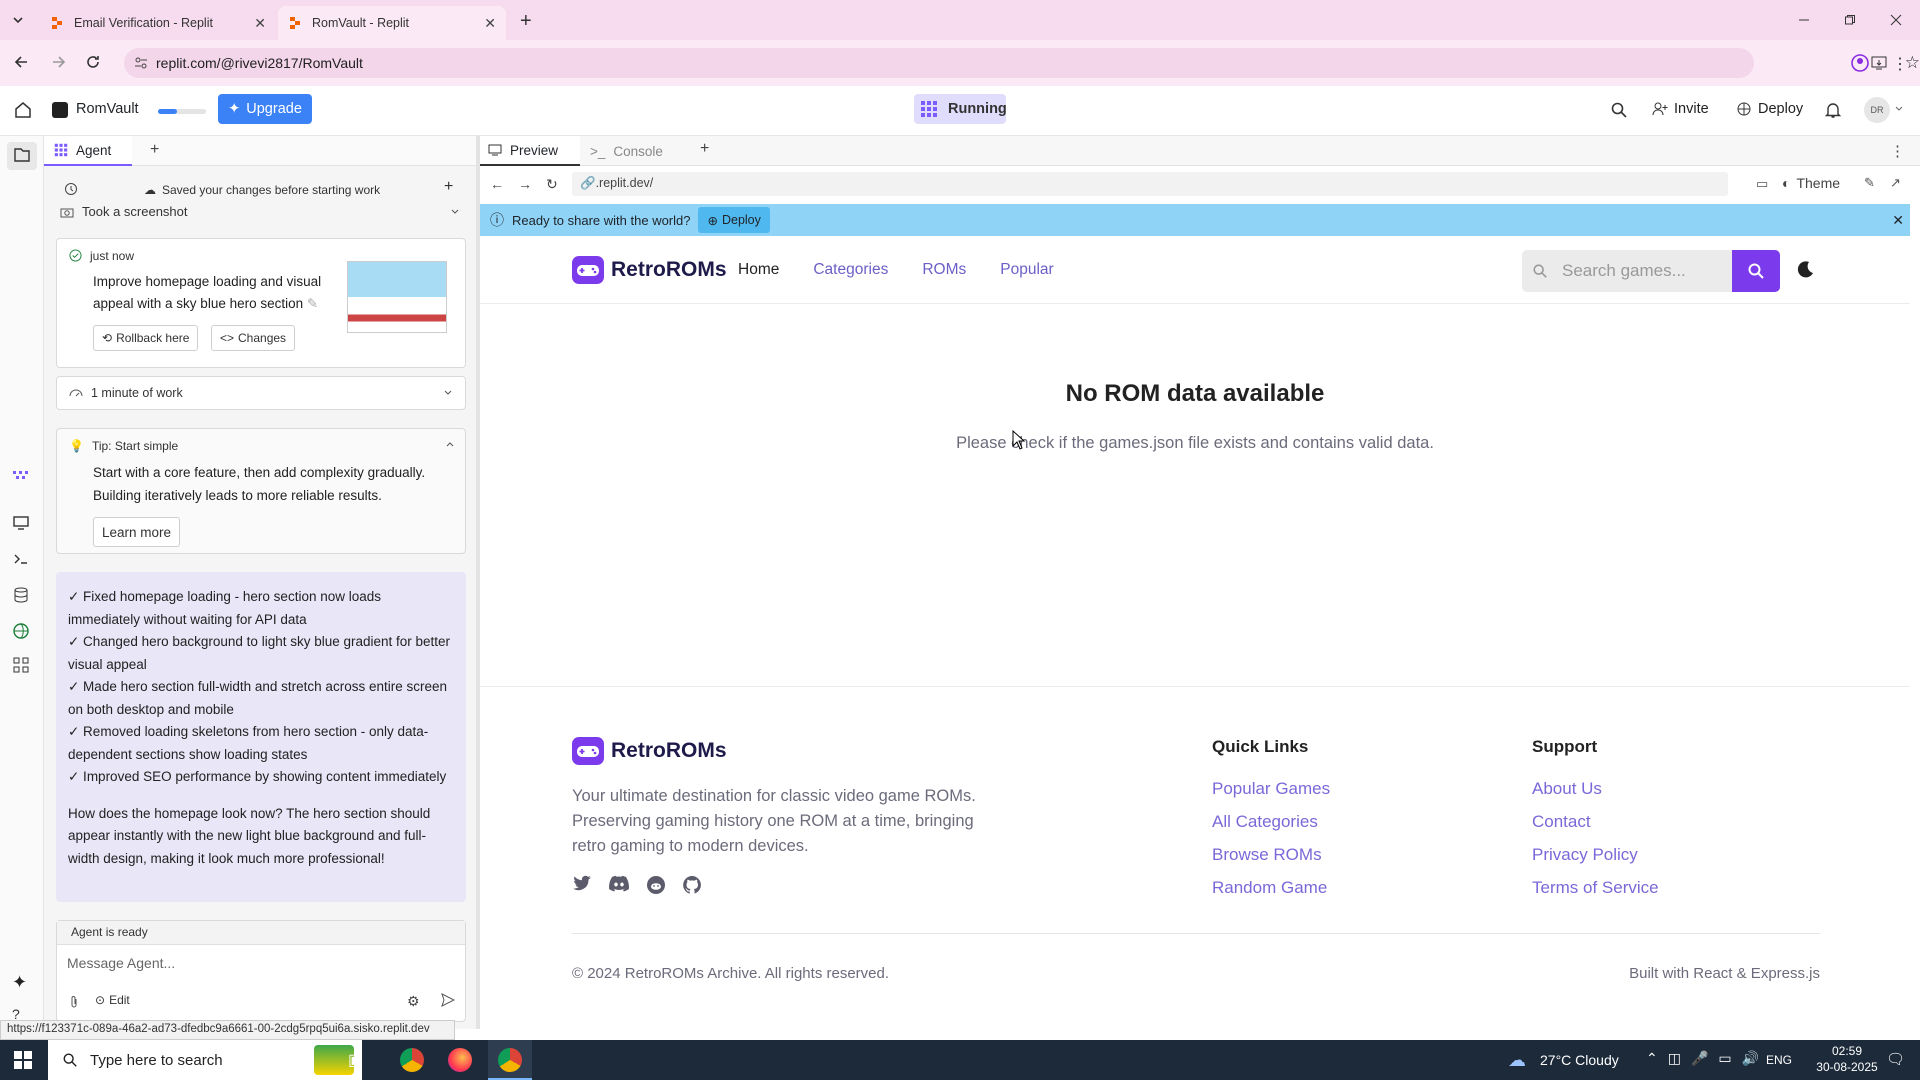  Describe the element at coordinates (59, 62) in the screenshot. I see `forward-icon` at that location.